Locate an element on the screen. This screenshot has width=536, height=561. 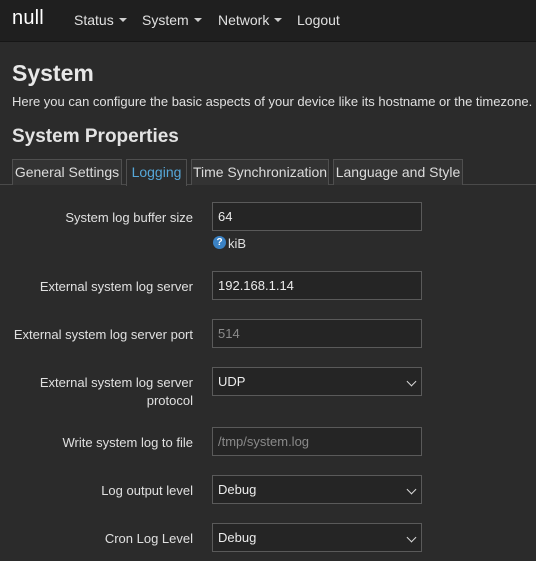
log-buffer-size-input: 64 is located at coordinates (317, 216).